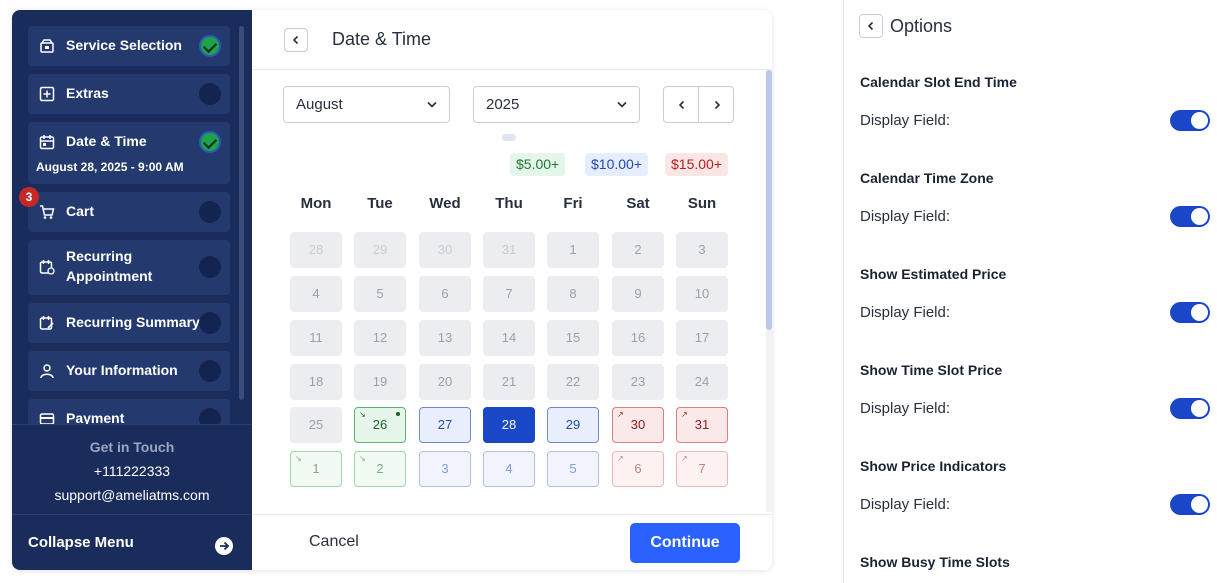 This screenshot has height=583, width=1217. I want to click on step-extras: Extras, so click(129, 94).